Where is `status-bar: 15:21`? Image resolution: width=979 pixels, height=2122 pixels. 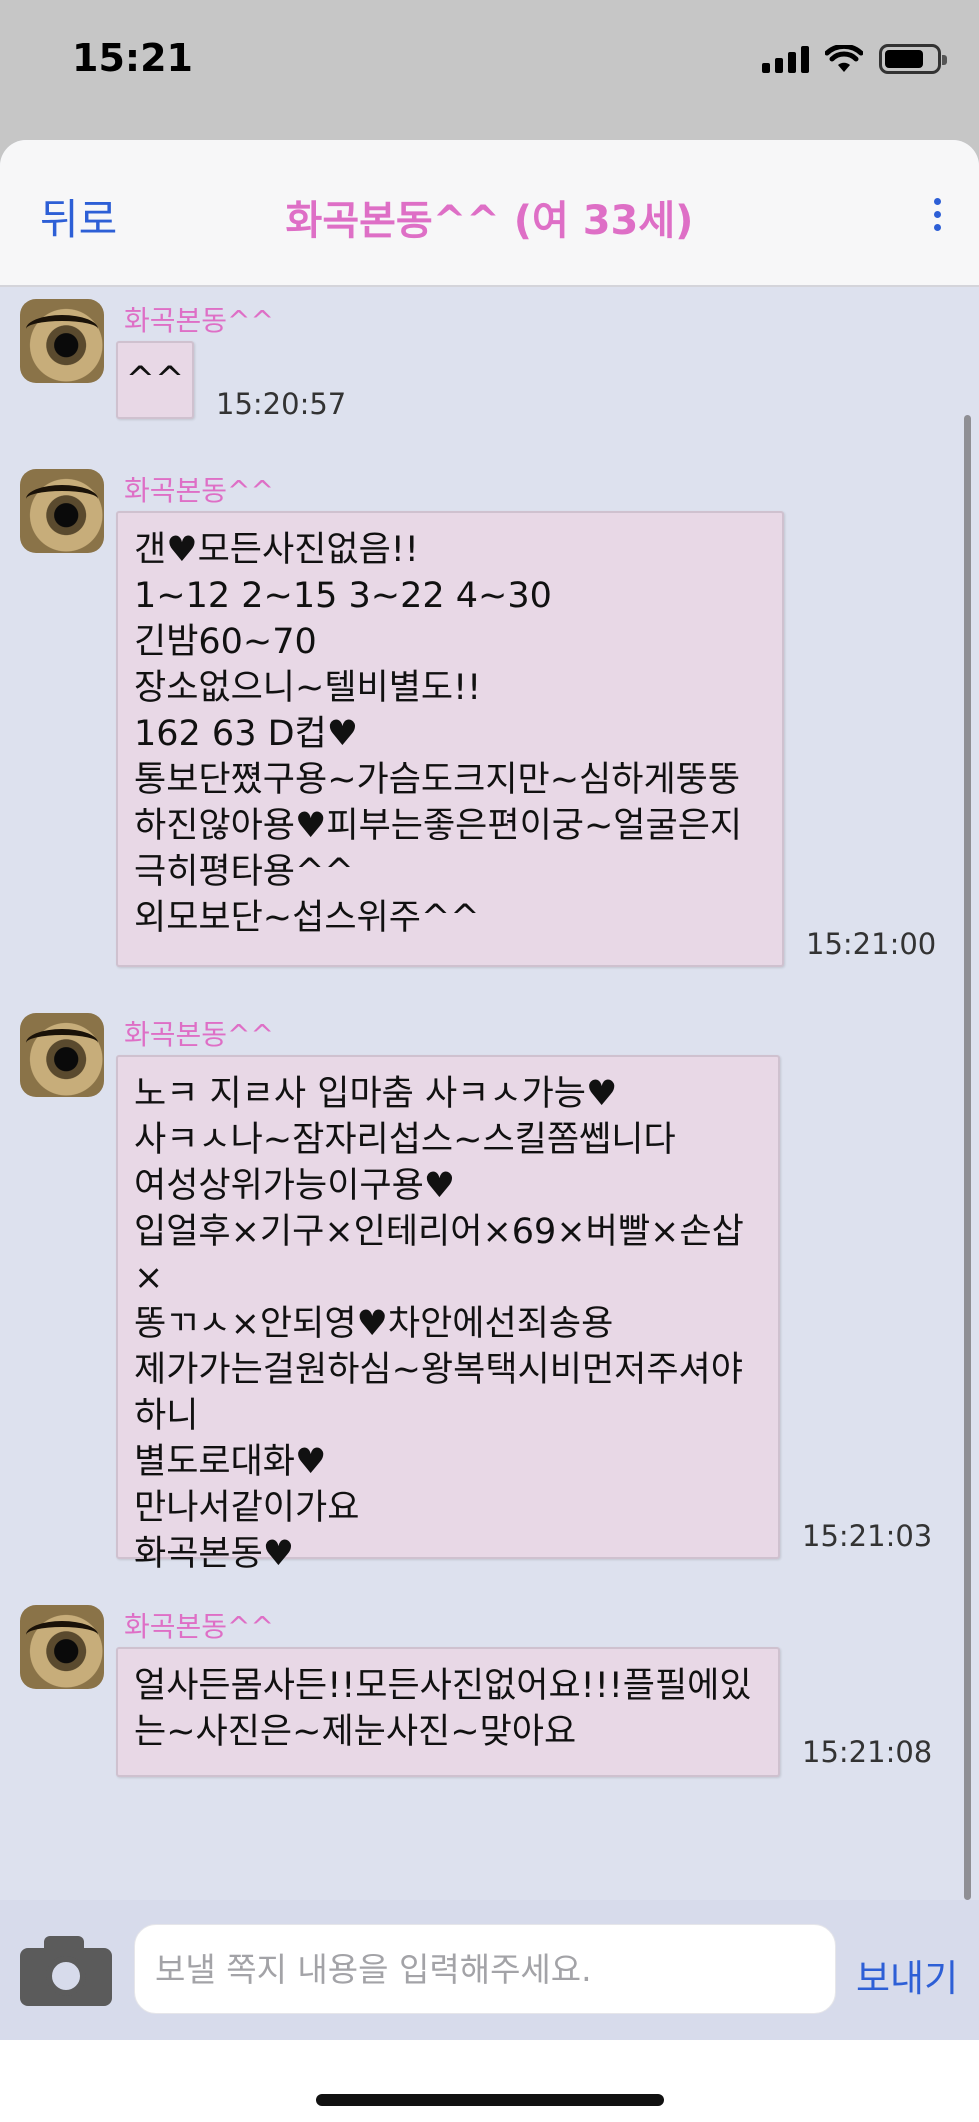 status-bar: 15:21 is located at coordinates (489, 60).